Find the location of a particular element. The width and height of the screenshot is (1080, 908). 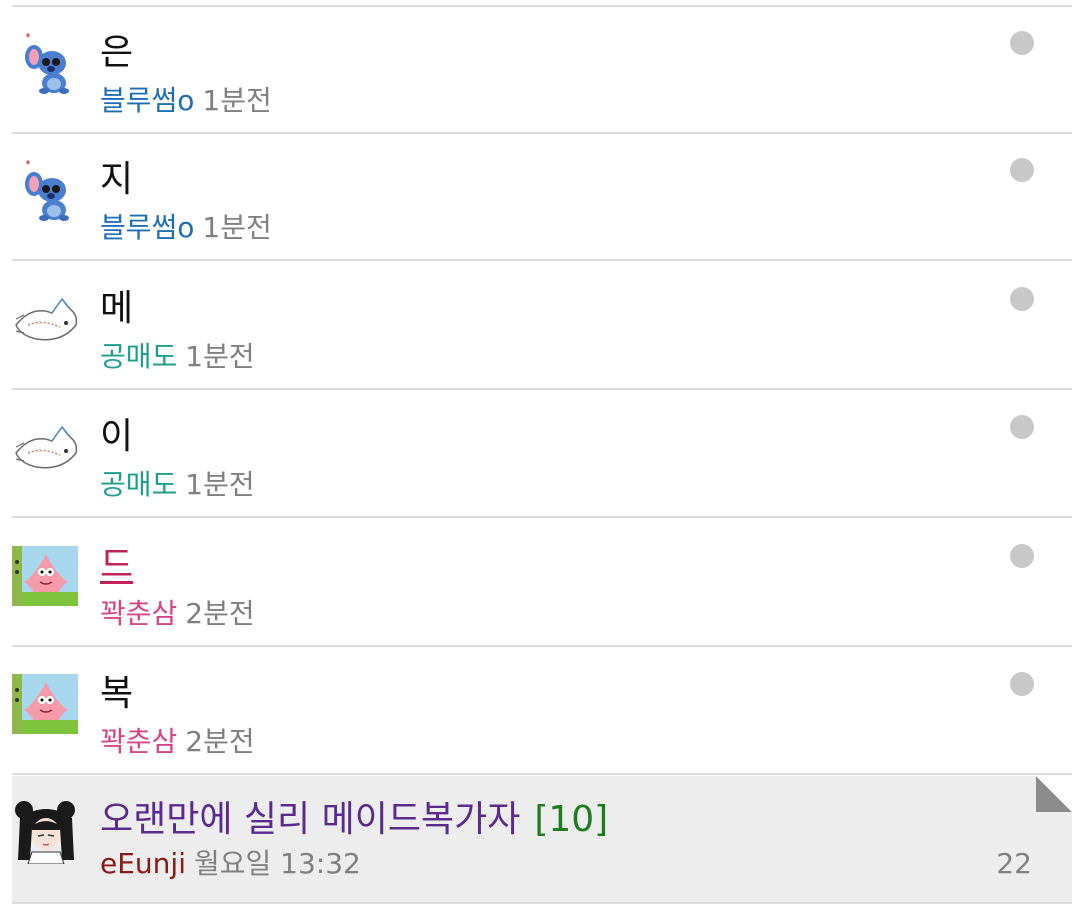

post-title: 오랜만에 실리 메이드복가자 [10] is located at coordinates (354, 820).